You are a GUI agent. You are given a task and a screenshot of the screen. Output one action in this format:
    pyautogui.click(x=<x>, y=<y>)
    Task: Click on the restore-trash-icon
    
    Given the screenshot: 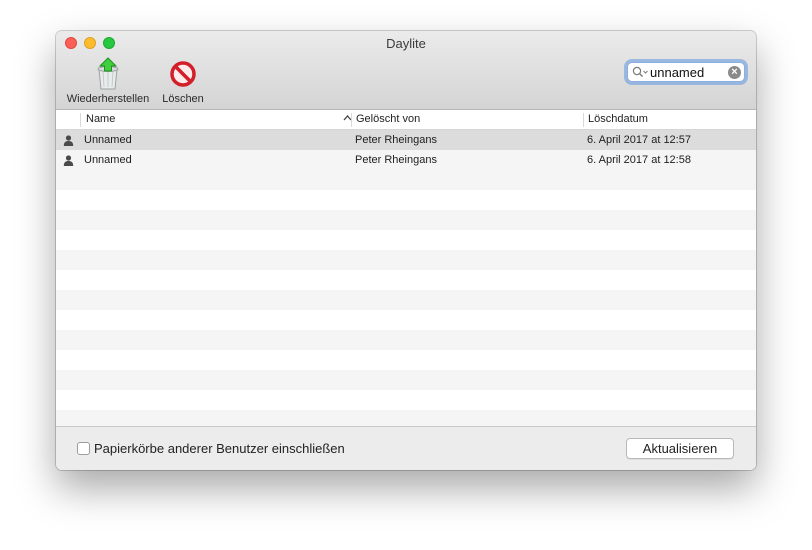 What is the action you would take?
    pyautogui.click(x=108, y=73)
    